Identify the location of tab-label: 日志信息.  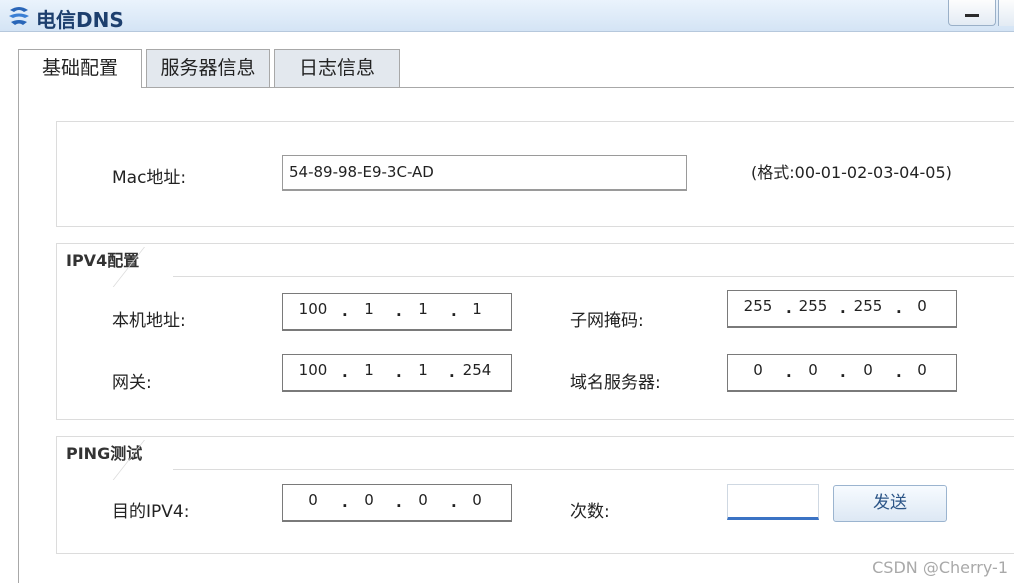
(336, 68).